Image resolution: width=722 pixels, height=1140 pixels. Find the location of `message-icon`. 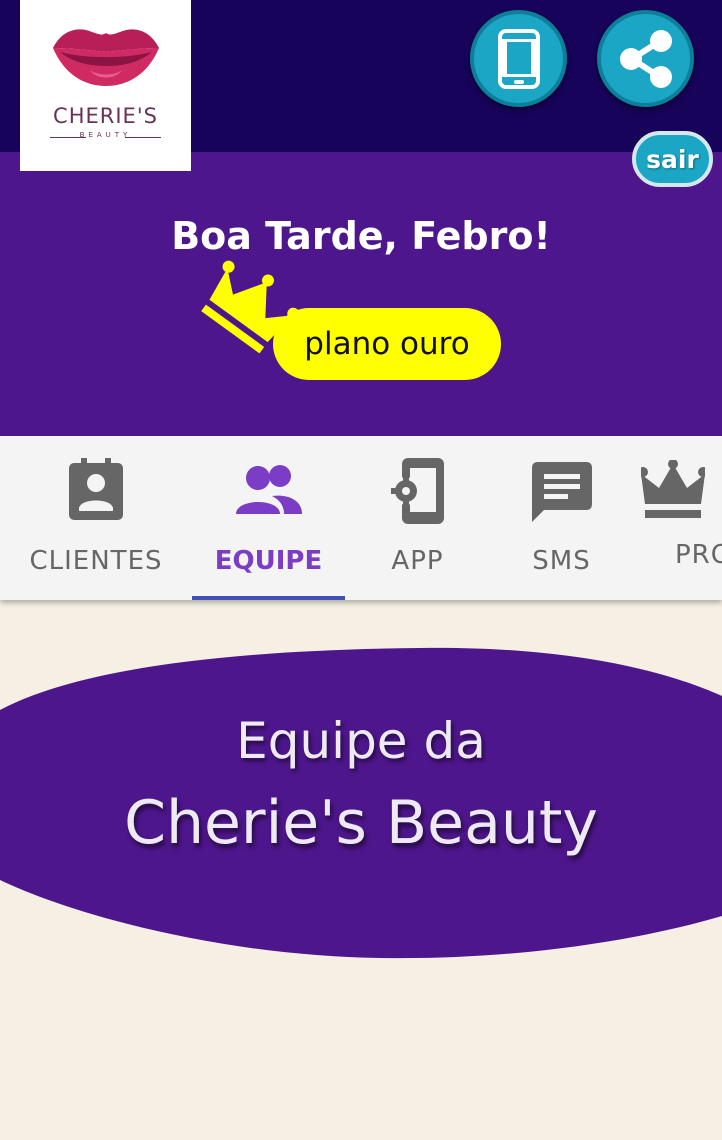

message-icon is located at coordinates (561, 492).